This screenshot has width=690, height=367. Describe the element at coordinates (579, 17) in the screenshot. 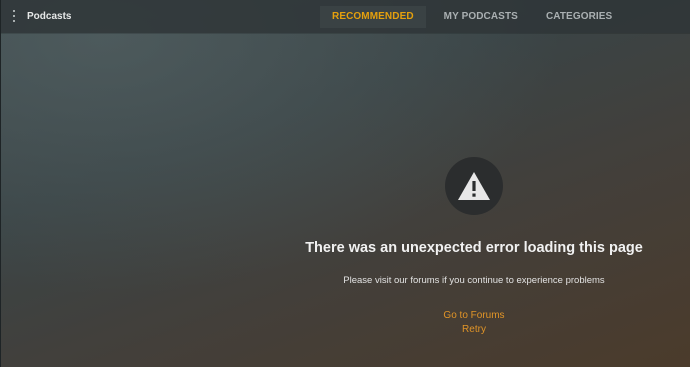

I see `tab-categories: CATEGORIES` at that location.